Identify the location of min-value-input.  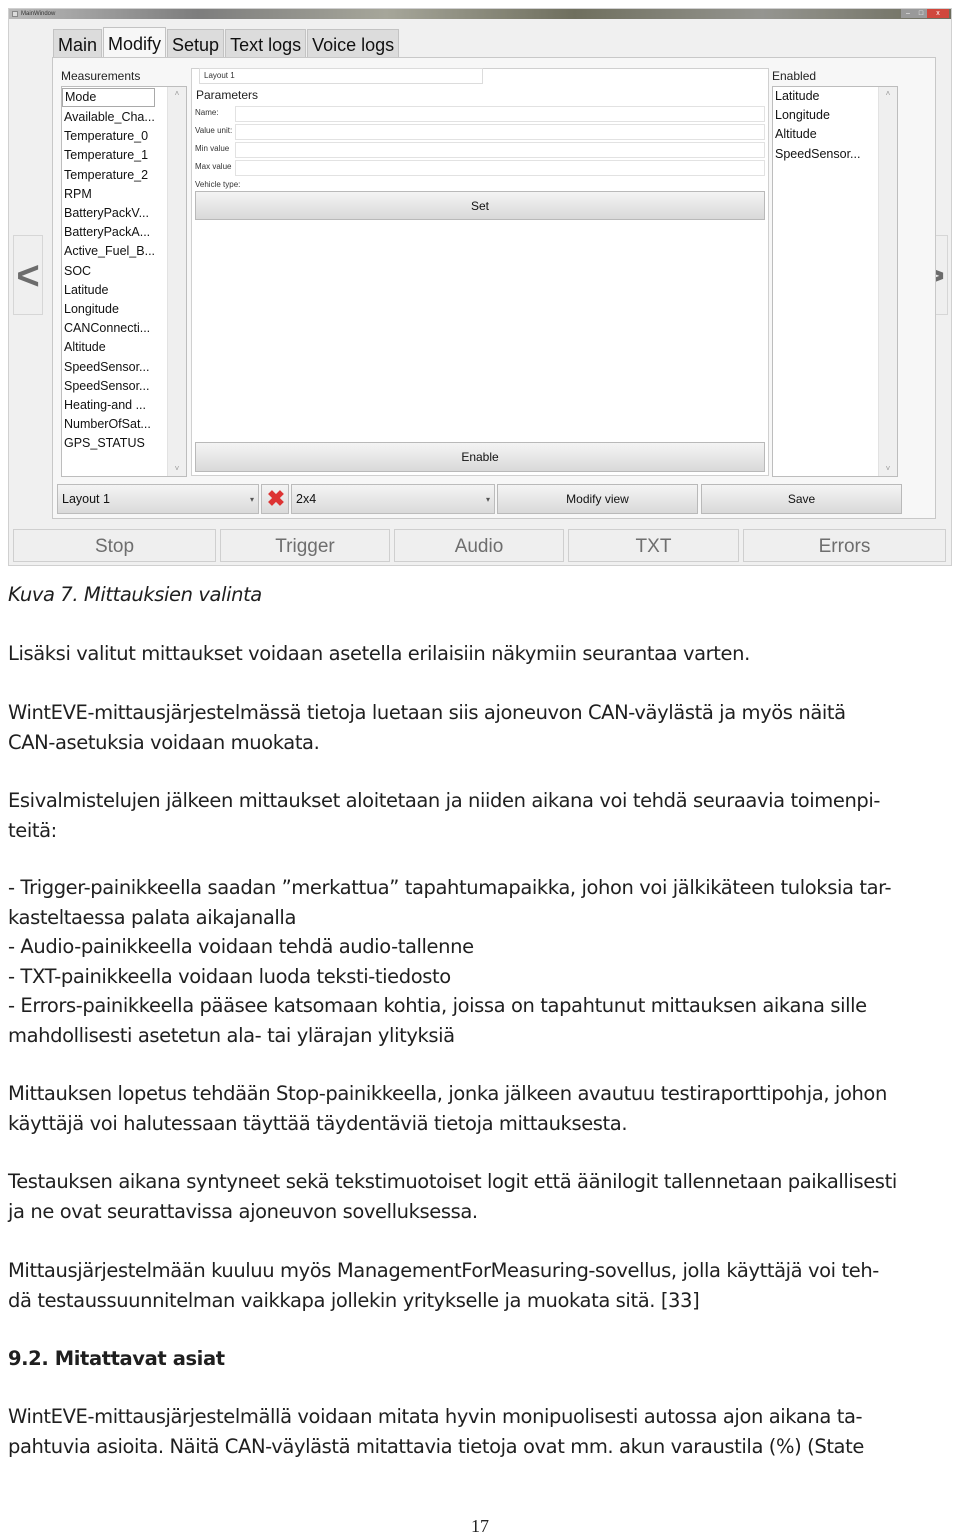
(500, 150).